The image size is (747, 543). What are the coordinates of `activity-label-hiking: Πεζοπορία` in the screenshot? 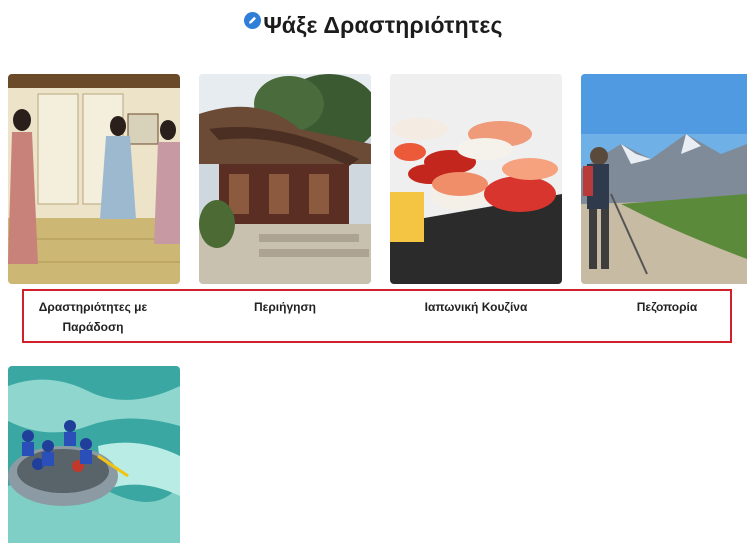 It's located at (667, 307).